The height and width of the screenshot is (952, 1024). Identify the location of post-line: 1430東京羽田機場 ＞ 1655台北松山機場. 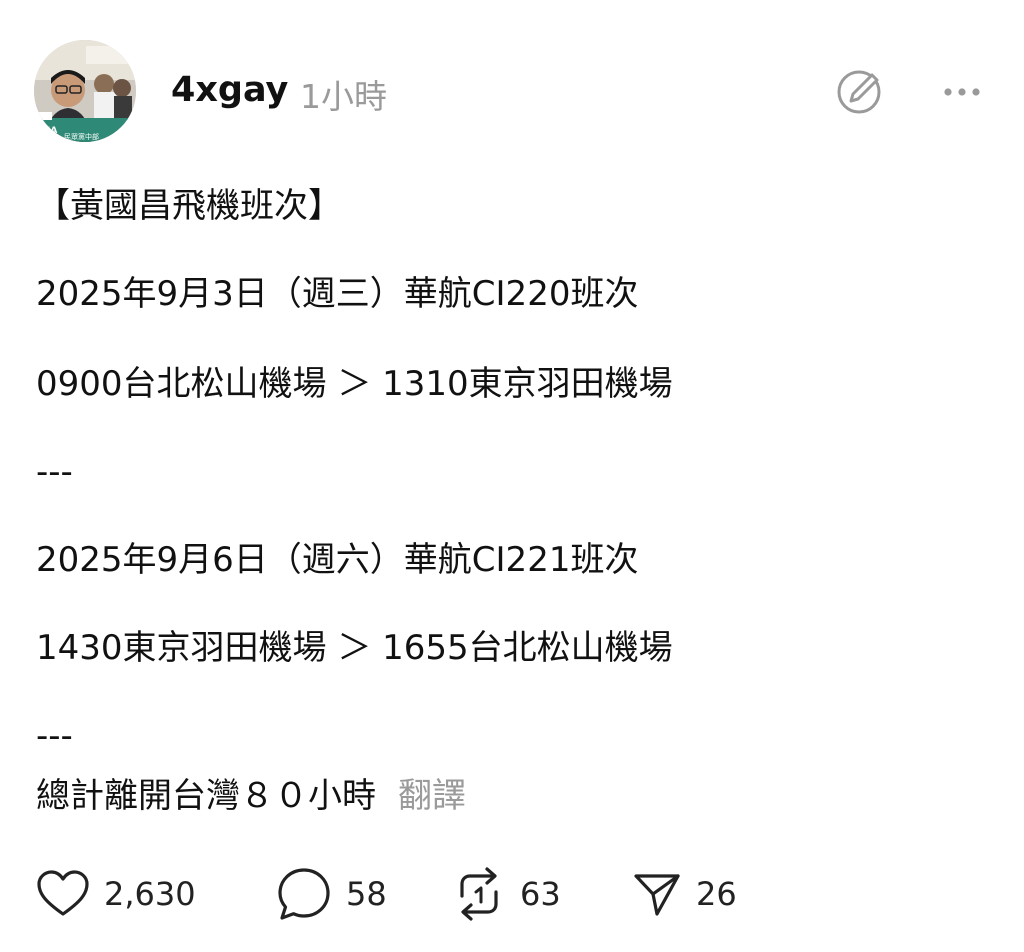
(354, 648).